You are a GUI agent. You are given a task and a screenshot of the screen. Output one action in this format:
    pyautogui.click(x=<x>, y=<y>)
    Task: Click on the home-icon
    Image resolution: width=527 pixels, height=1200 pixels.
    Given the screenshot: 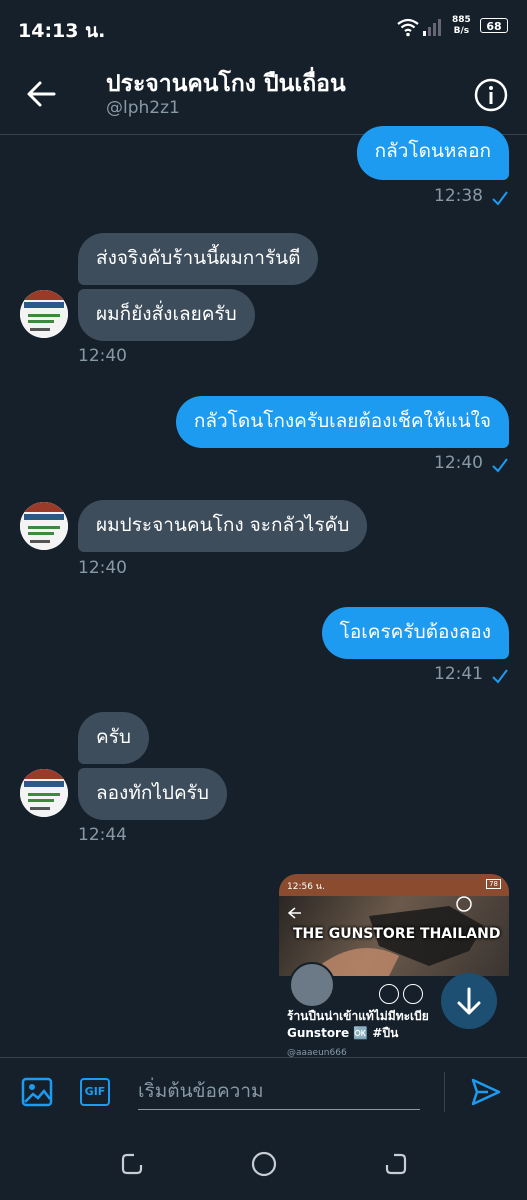 What is the action you would take?
    pyautogui.click(x=264, y=1164)
    